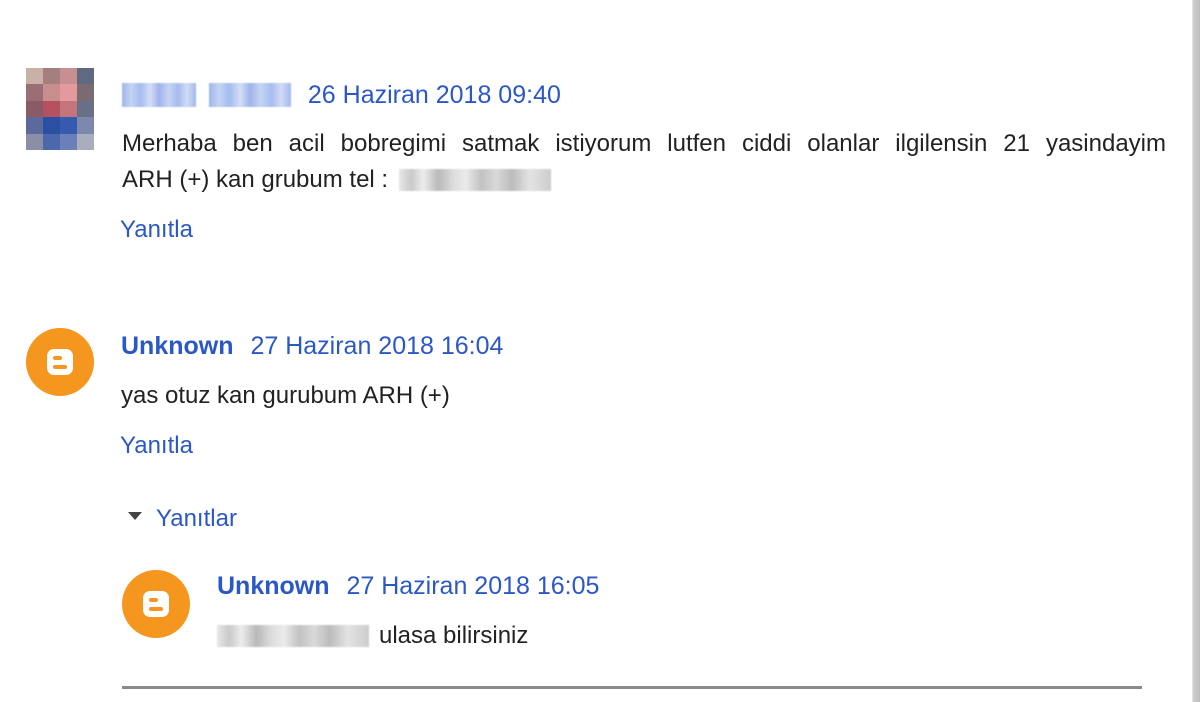 The image size is (1200, 702). I want to click on author-surname-redacted, so click(249, 95).